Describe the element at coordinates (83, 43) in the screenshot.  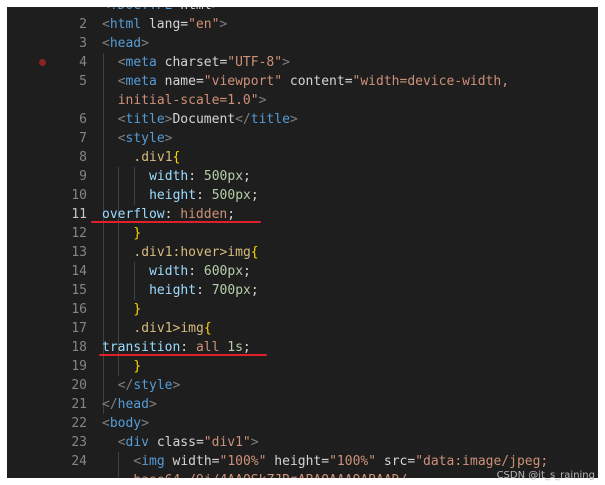
I see `line-number: 3` at that location.